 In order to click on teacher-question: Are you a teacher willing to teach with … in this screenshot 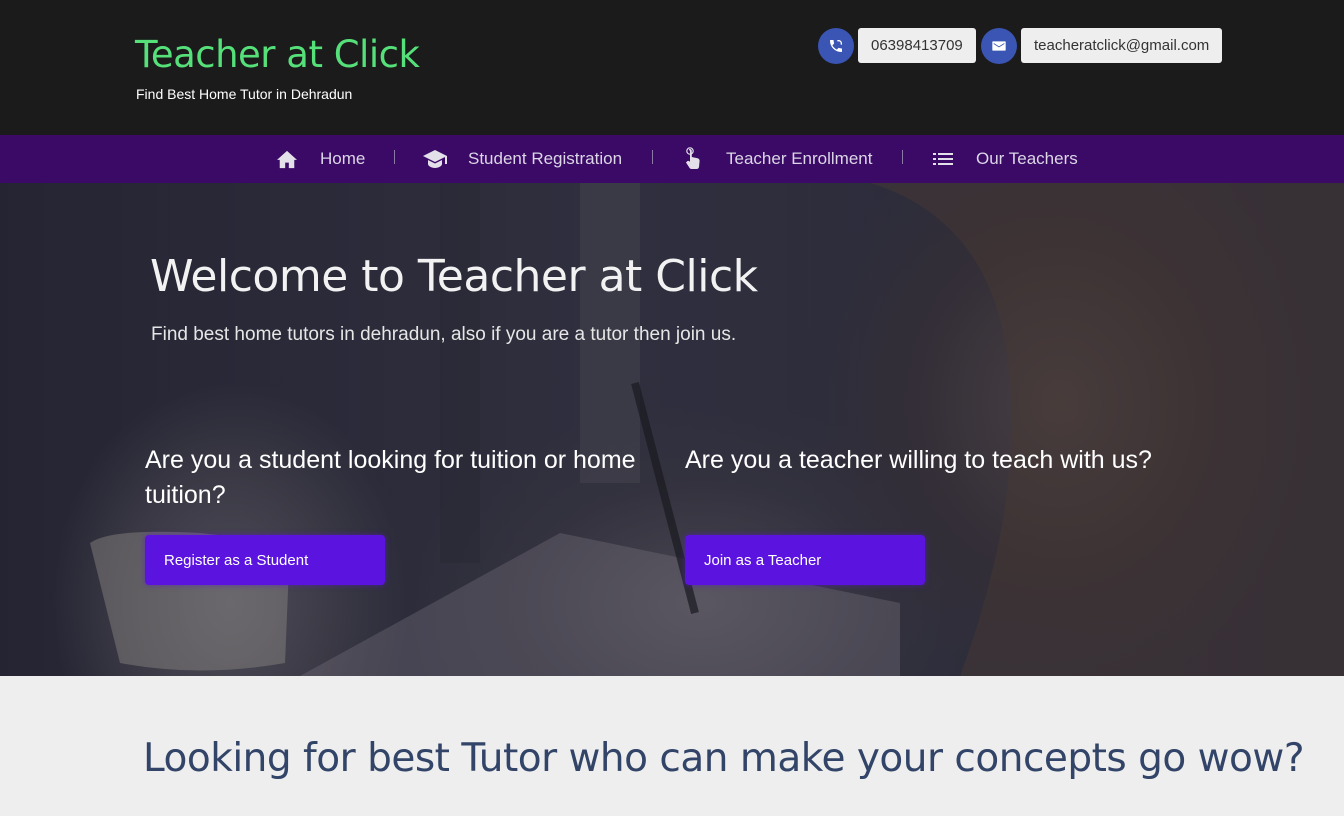, I will do `click(918, 460)`.